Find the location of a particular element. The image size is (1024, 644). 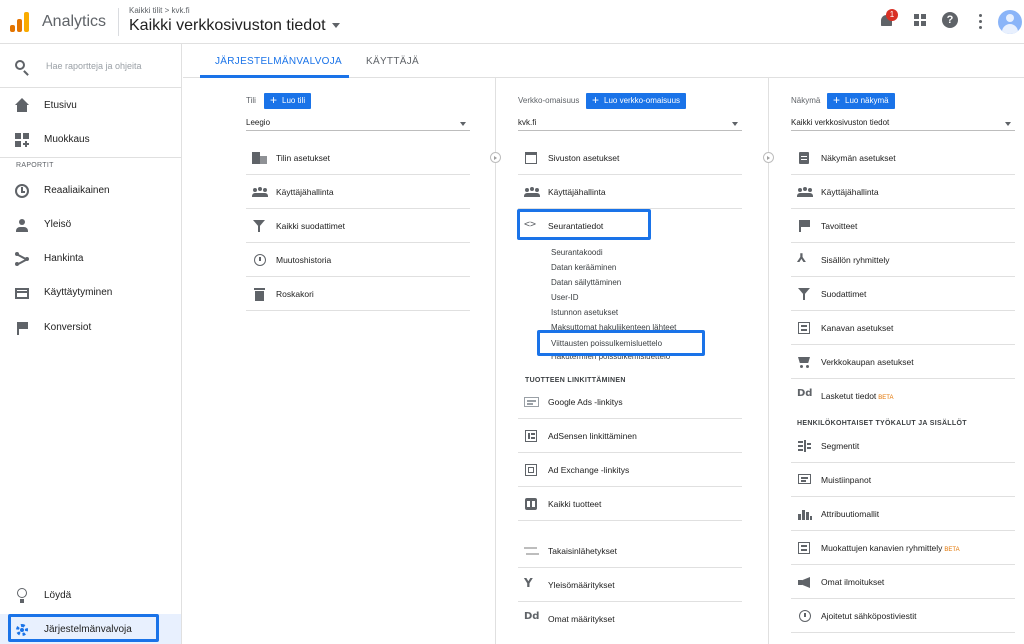

item-label: Tilin asetukset is located at coordinates (303, 158).